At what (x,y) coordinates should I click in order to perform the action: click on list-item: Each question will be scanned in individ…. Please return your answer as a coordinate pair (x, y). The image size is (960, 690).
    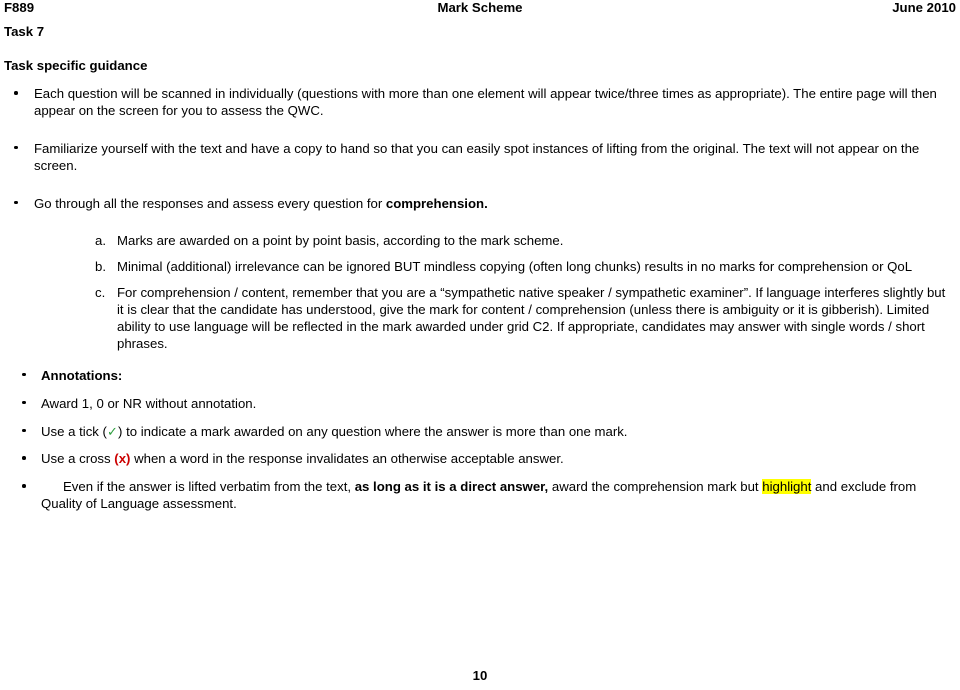
    Looking at the image, I should click on (480, 103).